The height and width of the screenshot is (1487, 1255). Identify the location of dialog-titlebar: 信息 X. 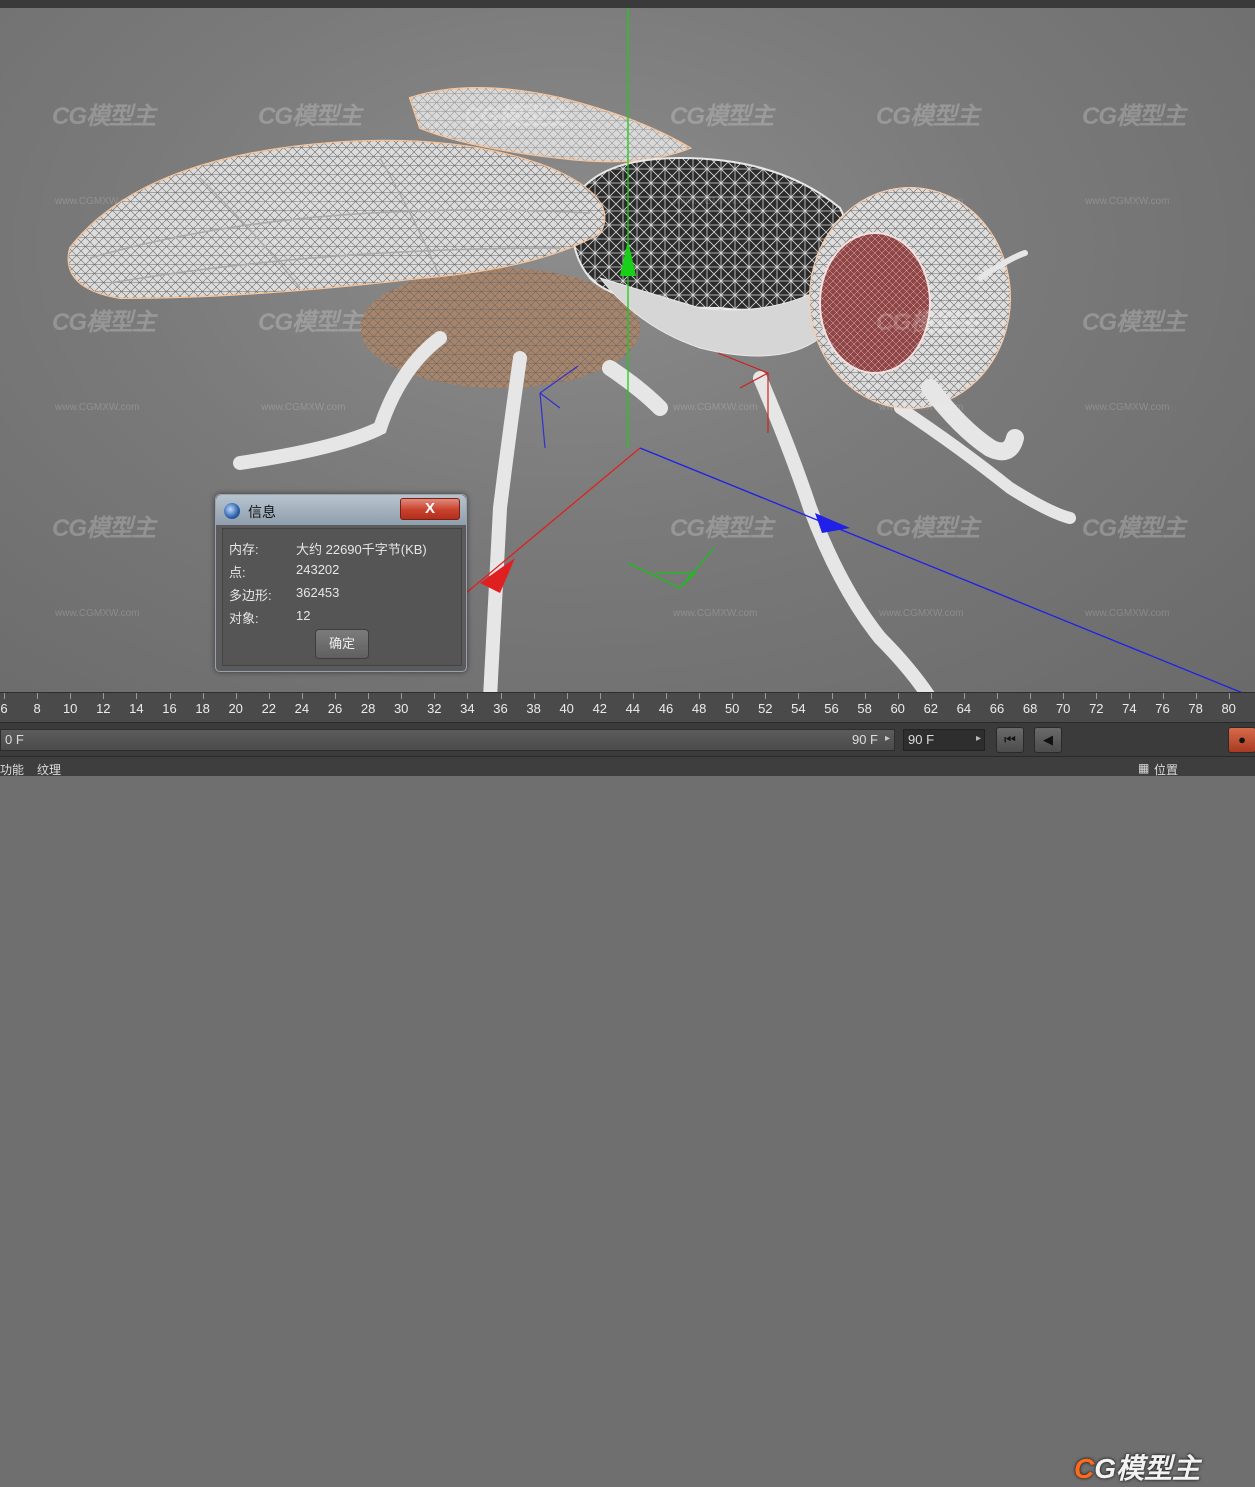
(341, 510).